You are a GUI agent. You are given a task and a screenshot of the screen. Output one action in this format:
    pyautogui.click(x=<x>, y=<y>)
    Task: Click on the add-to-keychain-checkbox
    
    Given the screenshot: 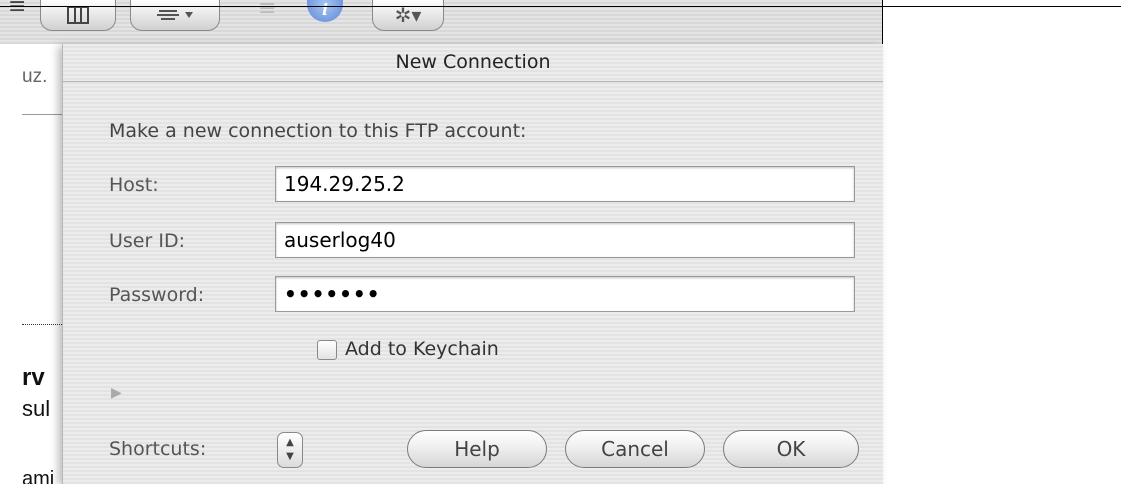 What is the action you would take?
    pyautogui.click(x=327, y=350)
    